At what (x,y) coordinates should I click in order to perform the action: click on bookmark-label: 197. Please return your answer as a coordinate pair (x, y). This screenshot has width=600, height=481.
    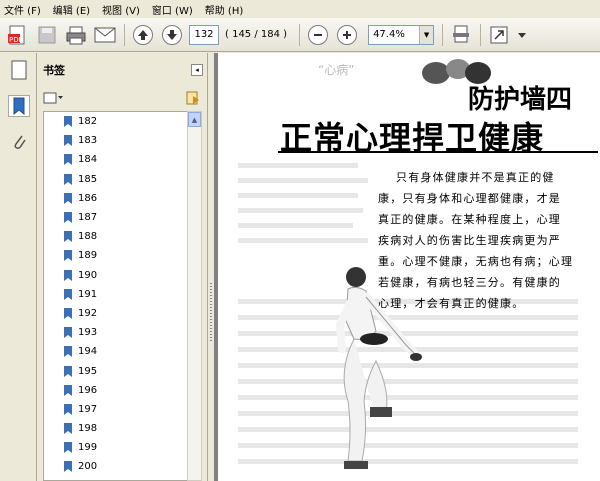
    Looking at the image, I should click on (88, 409).